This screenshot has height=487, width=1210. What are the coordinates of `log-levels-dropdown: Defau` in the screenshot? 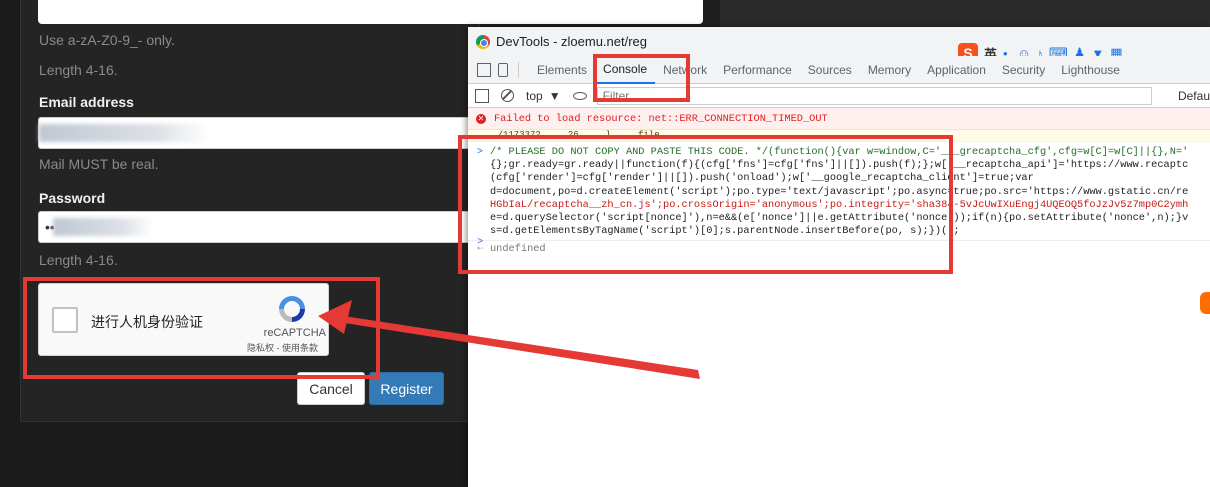 It's located at (1194, 96).